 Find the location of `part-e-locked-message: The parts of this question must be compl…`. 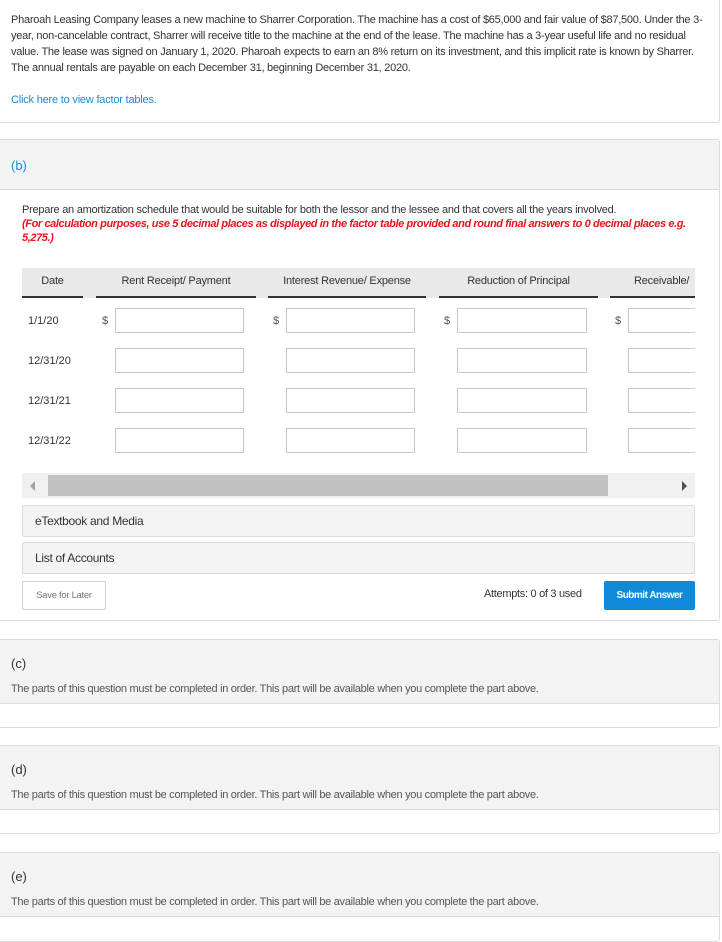

part-e-locked-message: The parts of this question must be compl… is located at coordinates (275, 902).